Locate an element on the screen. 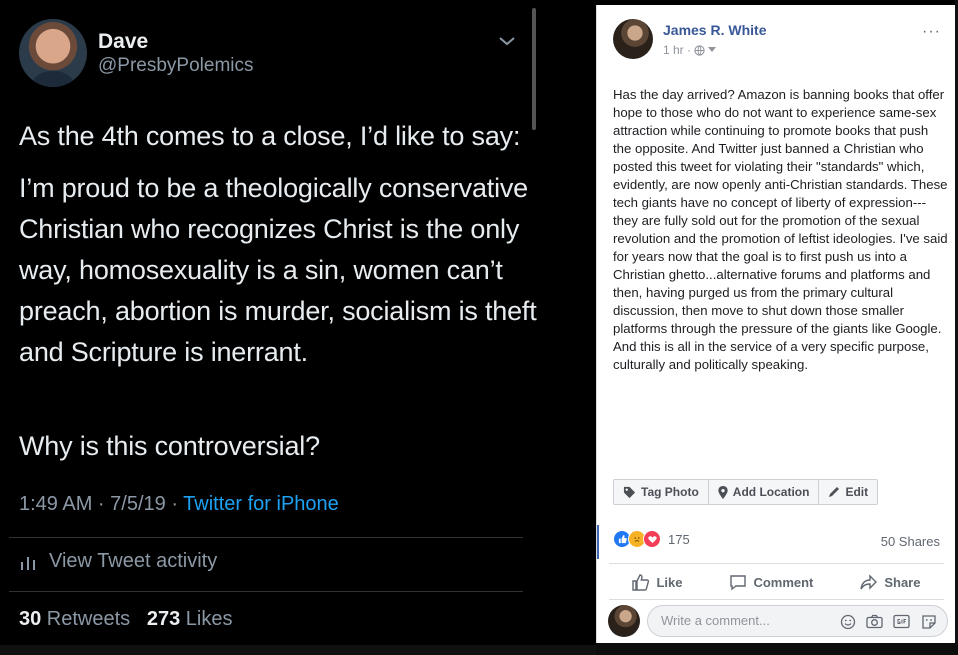 The height and width of the screenshot is (655, 958). post-author-name: James R. White is located at coordinates (714, 30).